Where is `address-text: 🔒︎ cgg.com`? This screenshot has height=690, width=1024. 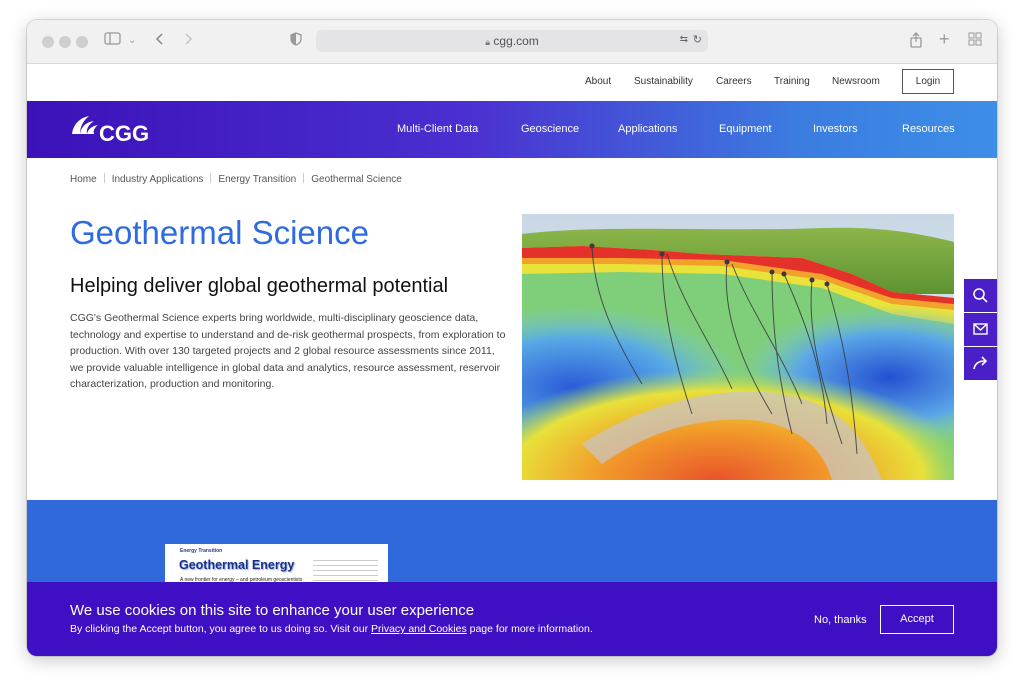
address-text: 🔒︎ cgg.com is located at coordinates (512, 41).